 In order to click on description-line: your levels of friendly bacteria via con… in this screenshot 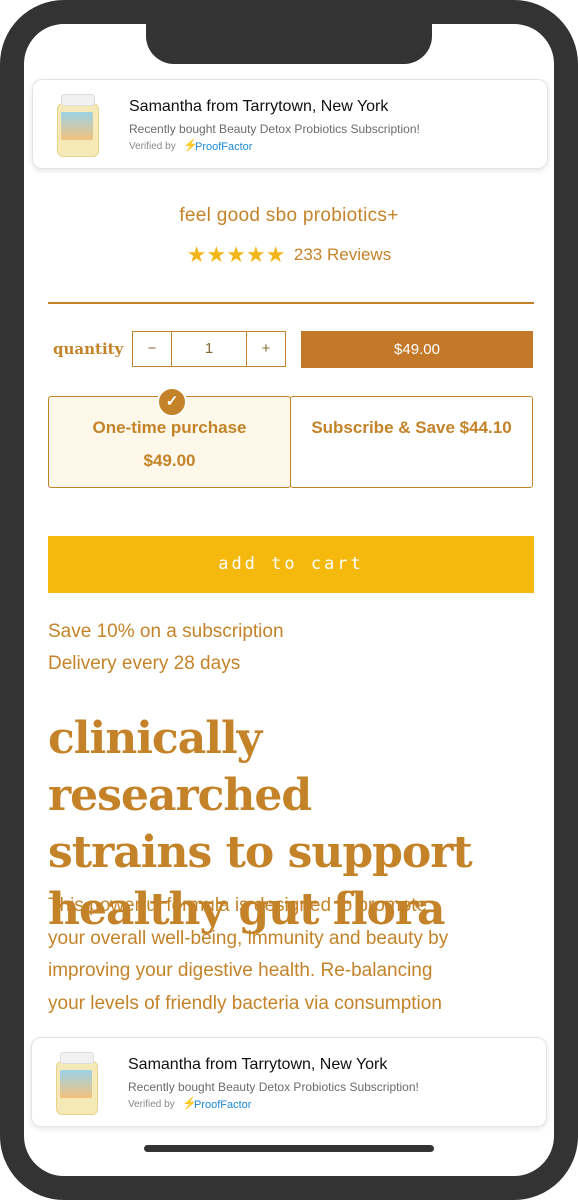, I will do `click(245, 1003)`.